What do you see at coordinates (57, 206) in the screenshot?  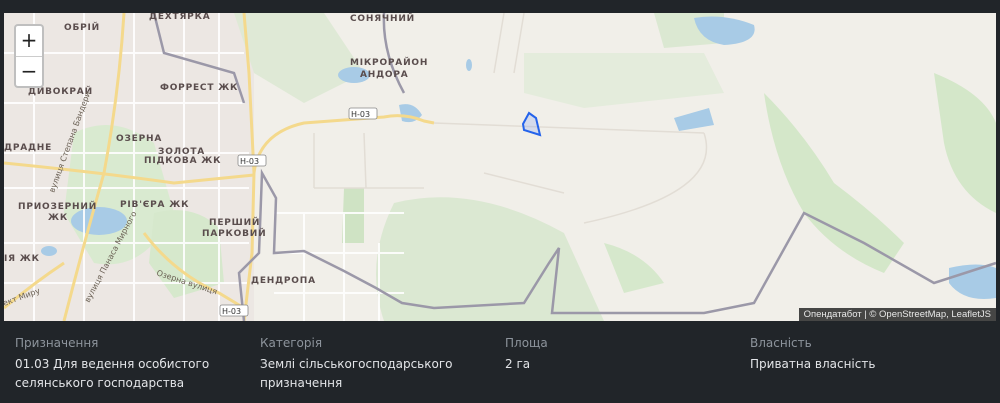 I see `map-label: ПРИОЗЕРНИЙ` at bounding box center [57, 206].